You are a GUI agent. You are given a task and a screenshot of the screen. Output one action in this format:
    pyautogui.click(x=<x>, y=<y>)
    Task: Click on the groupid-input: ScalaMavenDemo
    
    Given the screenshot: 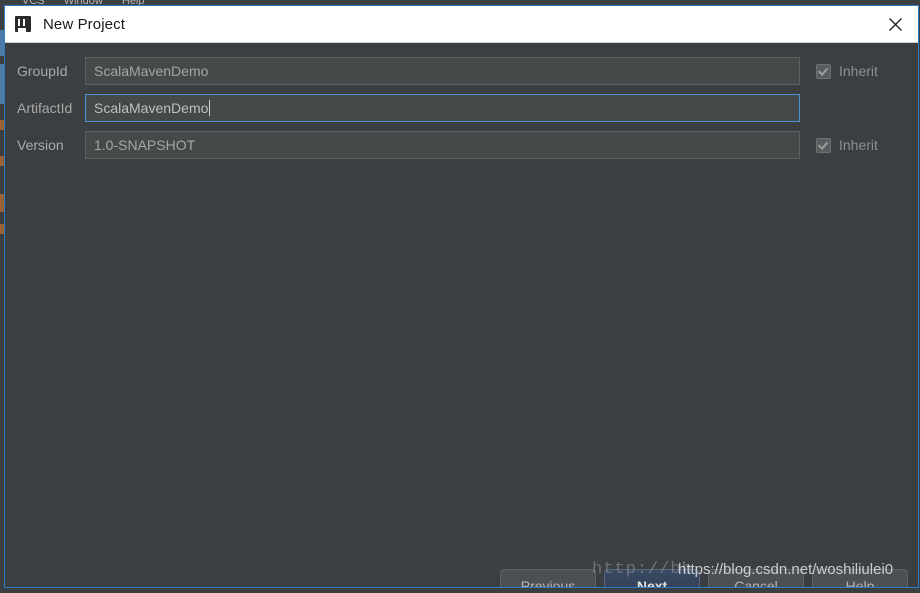 What is the action you would take?
    pyautogui.click(x=442, y=71)
    